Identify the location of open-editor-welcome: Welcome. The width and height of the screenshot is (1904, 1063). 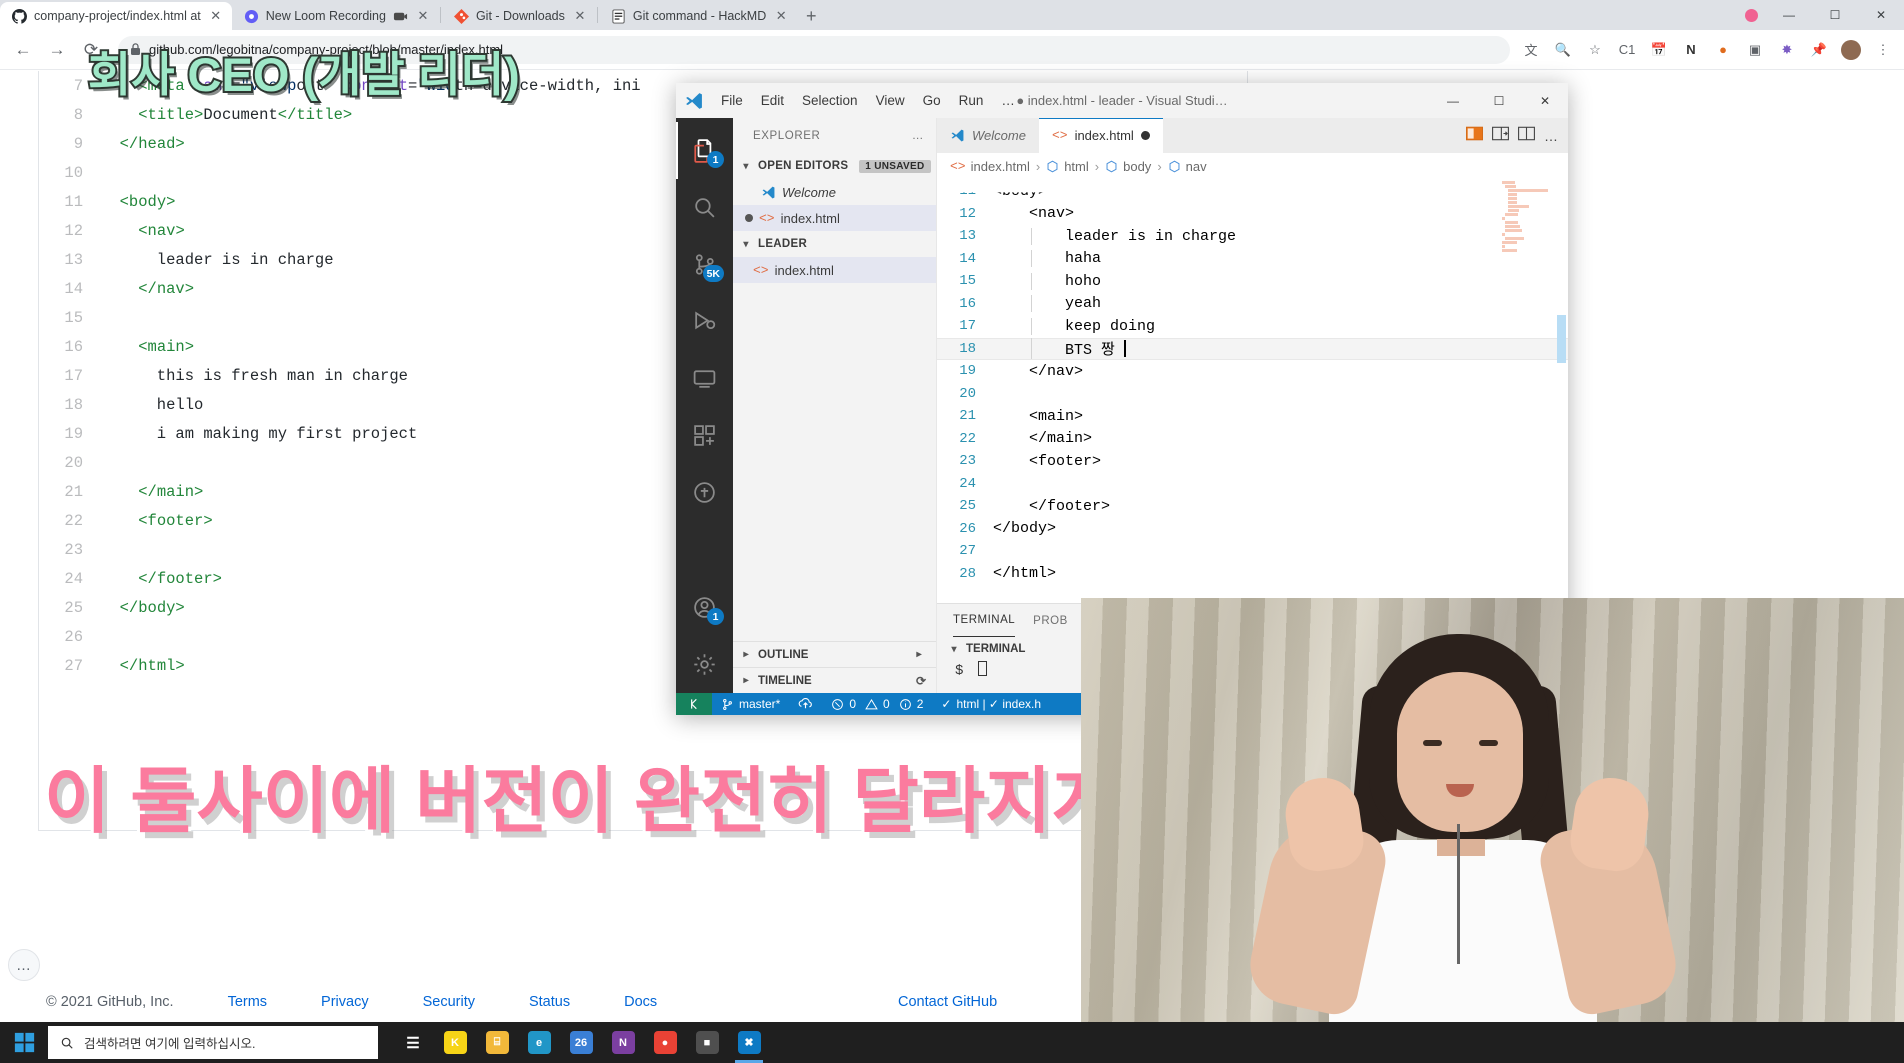
(834, 192).